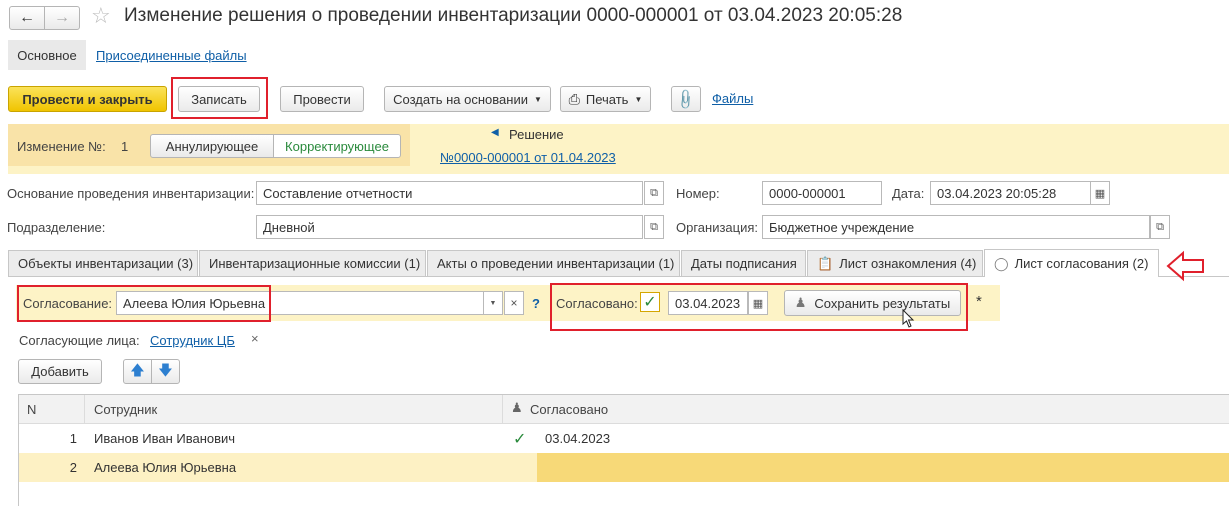 This screenshot has height=506, width=1229. What do you see at coordinates (528, 157) in the screenshot?
I see `decision-link: №0000-000001 от 01.04.2023` at bounding box center [528, 157].